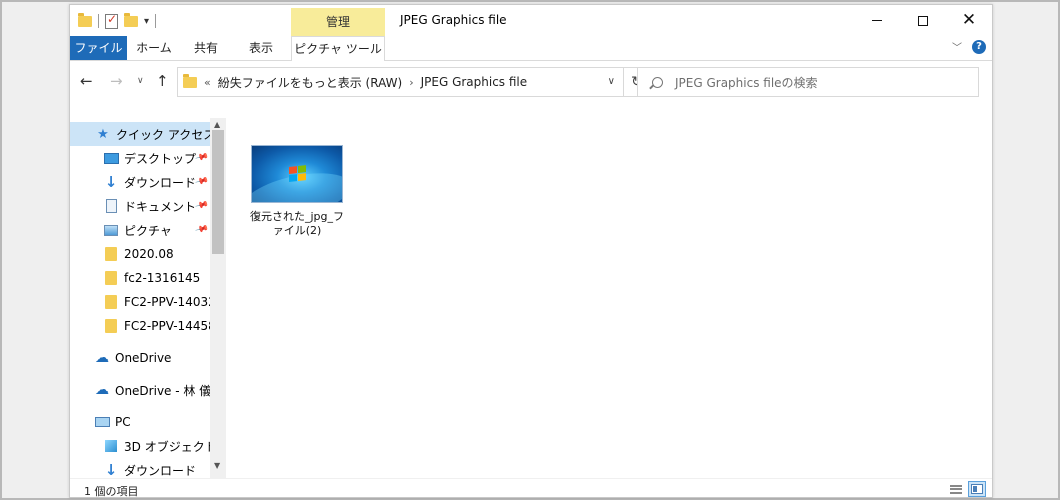 The image size is (1060, 500). I want to click on tab-home: ホーム, so click(154, 48).